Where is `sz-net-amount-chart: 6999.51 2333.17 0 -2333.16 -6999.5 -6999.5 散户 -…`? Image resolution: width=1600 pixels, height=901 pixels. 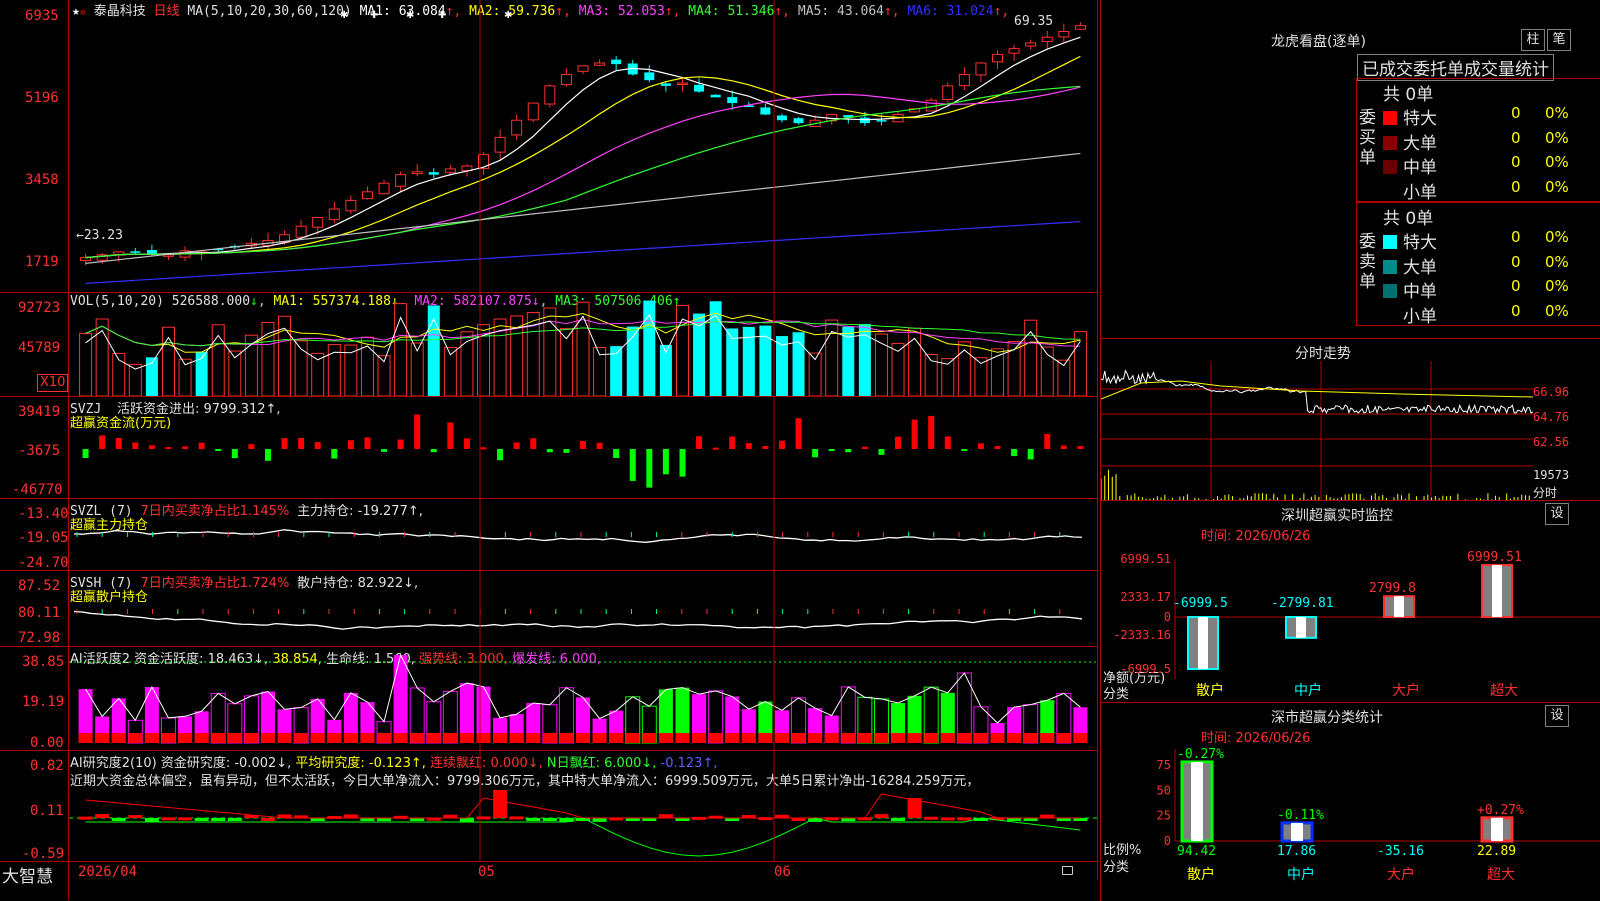
sz-net-amount-chart: 6999.51 2333.17 0 -2333.16 -6999.5 -6999.5 散户 -… is located at coordinates (1350, 602).